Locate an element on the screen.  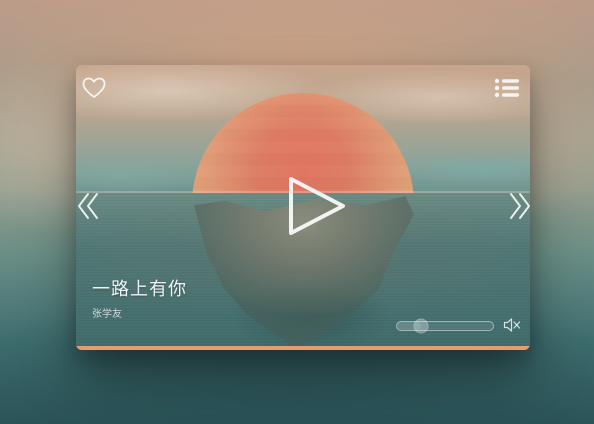
double-chevron-left-icon is located at coordinates (88, 206).